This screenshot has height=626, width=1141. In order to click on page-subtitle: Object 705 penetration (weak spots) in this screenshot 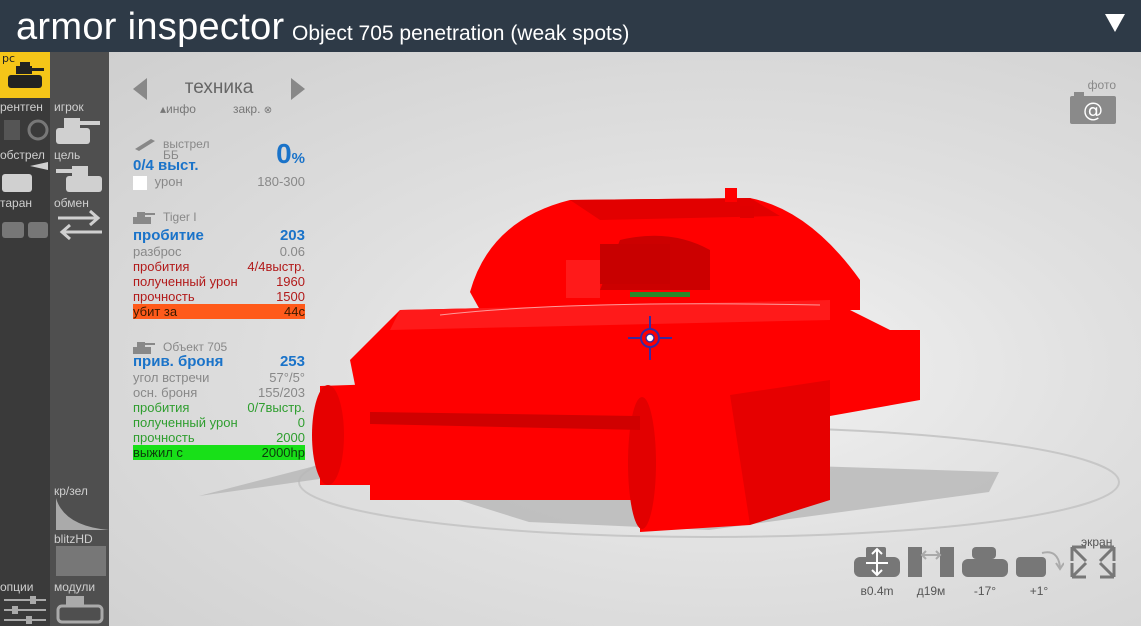, I will do `click(461, 33)`.